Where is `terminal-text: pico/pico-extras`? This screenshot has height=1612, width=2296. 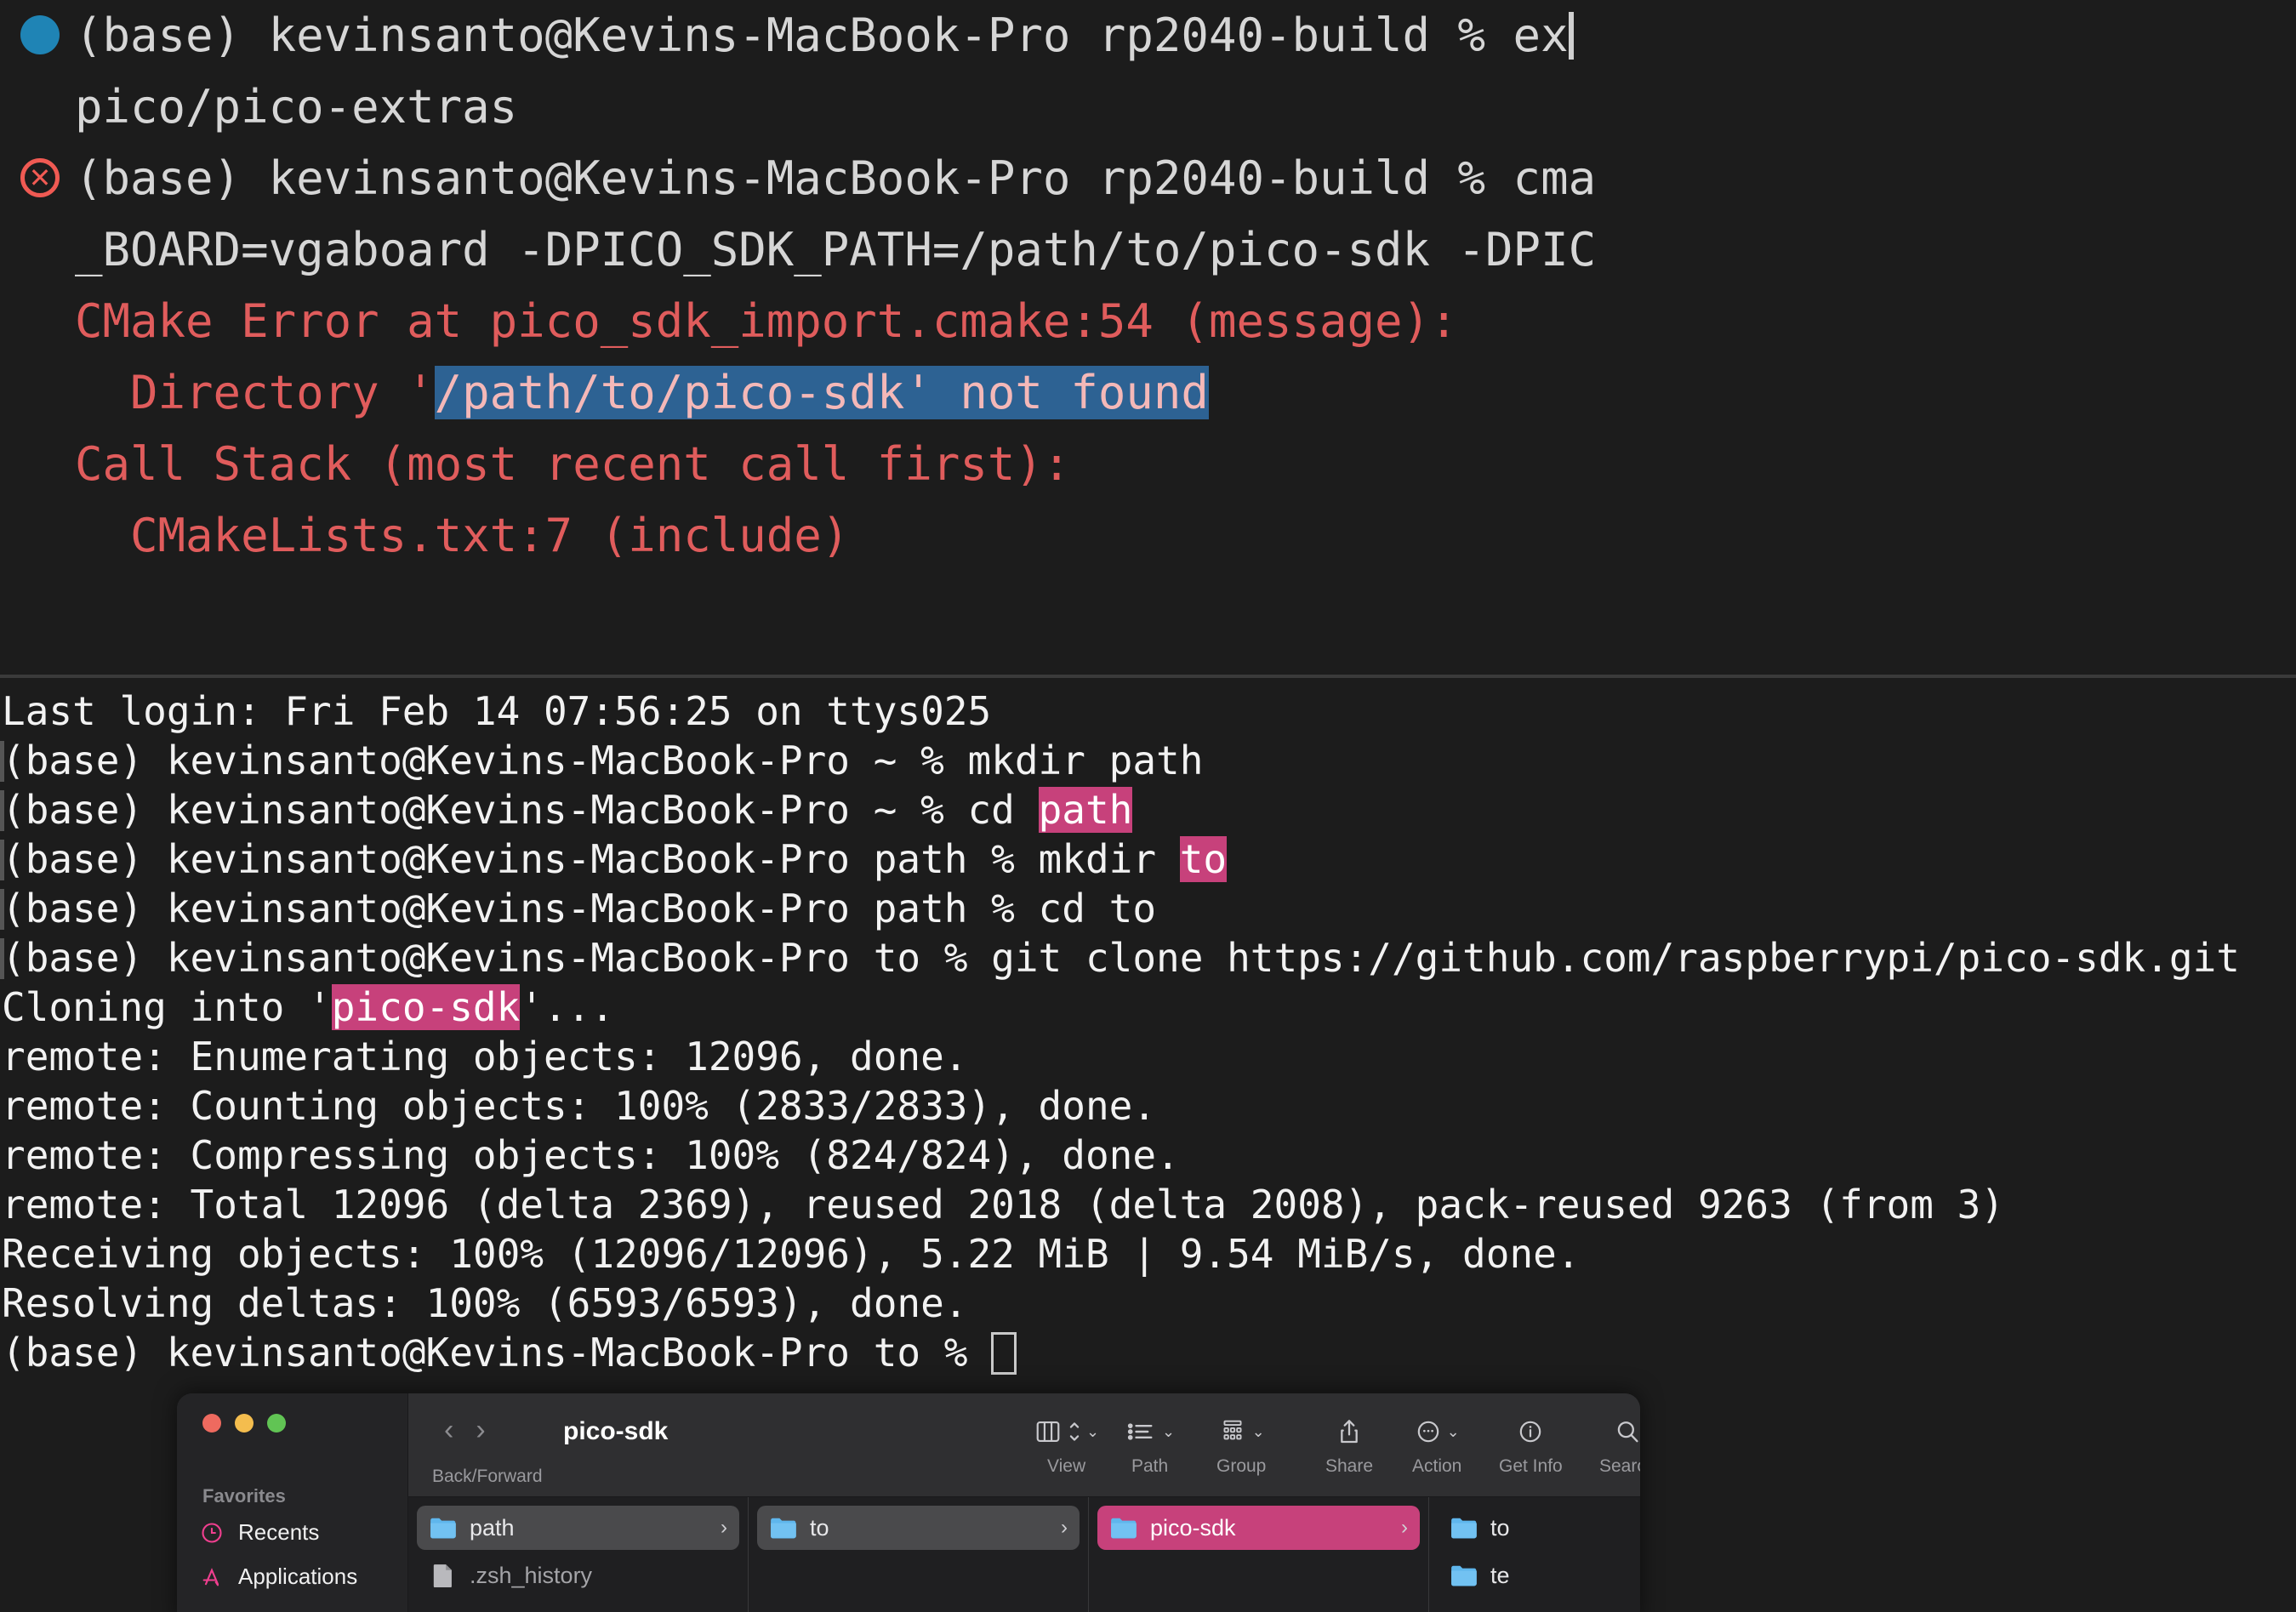
terminal-text: pico/pico-extras is located at coordinates (296, 107).